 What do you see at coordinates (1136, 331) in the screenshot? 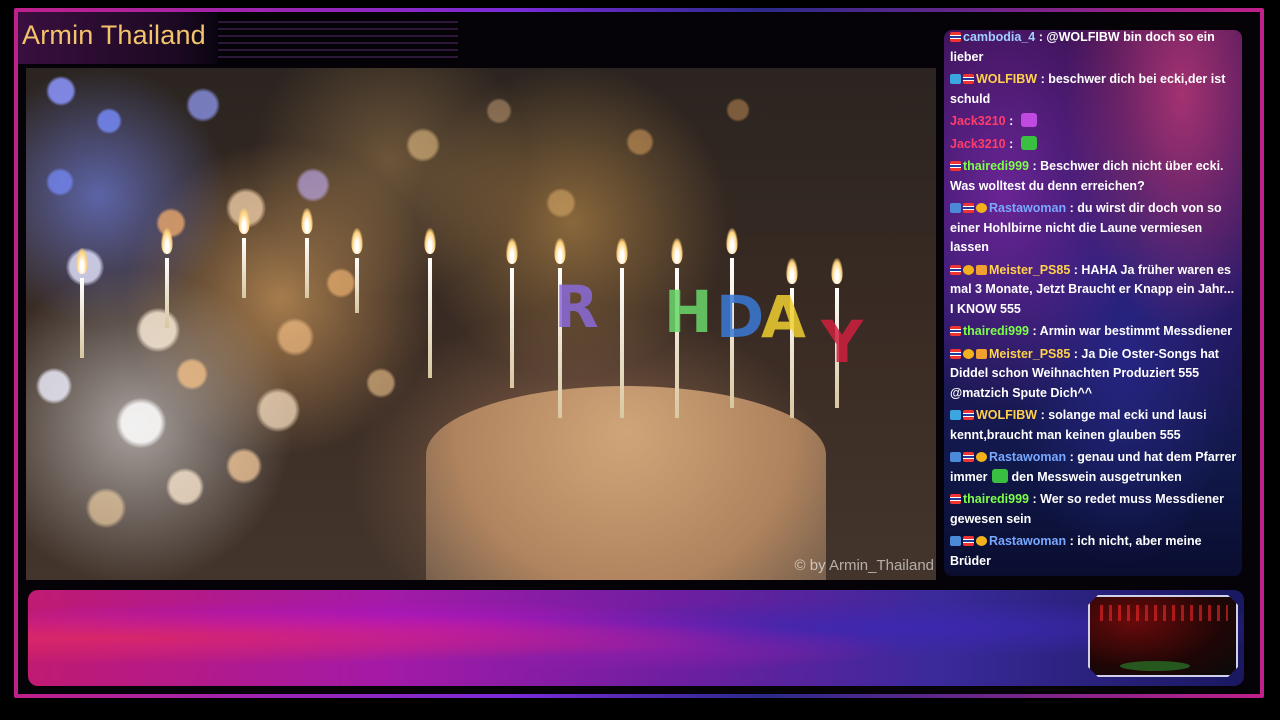
I see `chat-text: Armin war bestimmt Messdiener` at bounding box center [1136, 331].